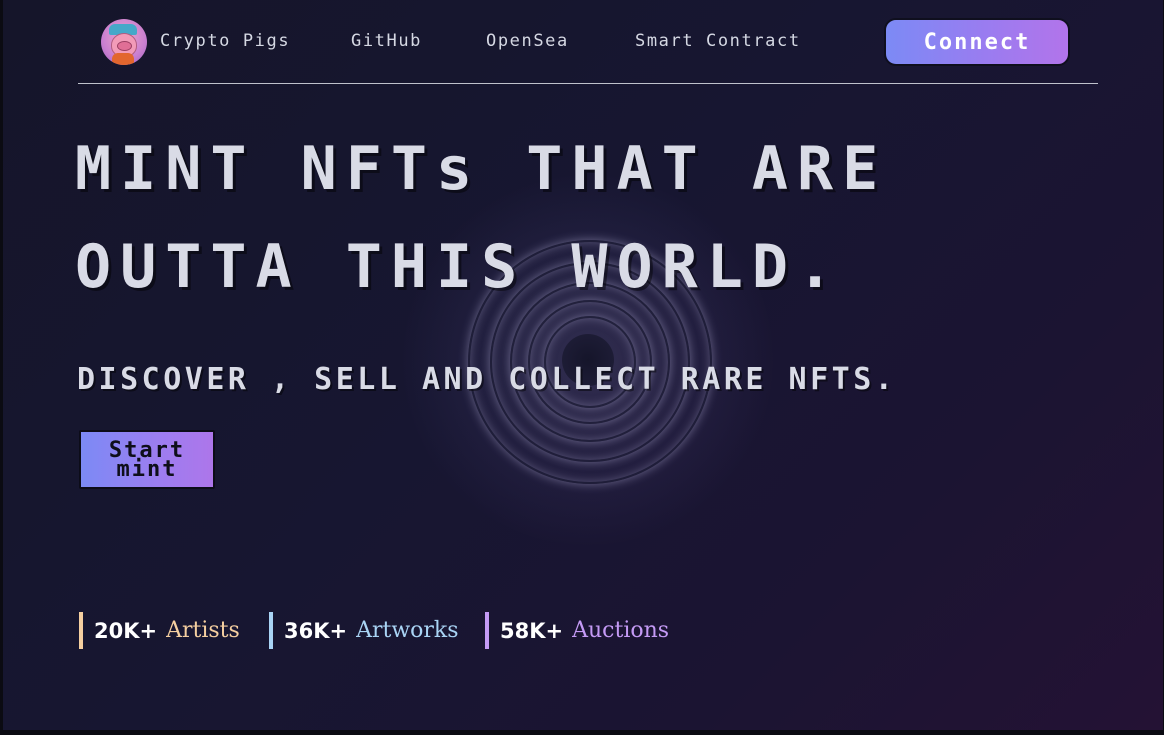 Image resolution: width=1164 pixels, height=735 pixels. I want to click on nav-link-opensea: OpenSea, so click(527, 41).